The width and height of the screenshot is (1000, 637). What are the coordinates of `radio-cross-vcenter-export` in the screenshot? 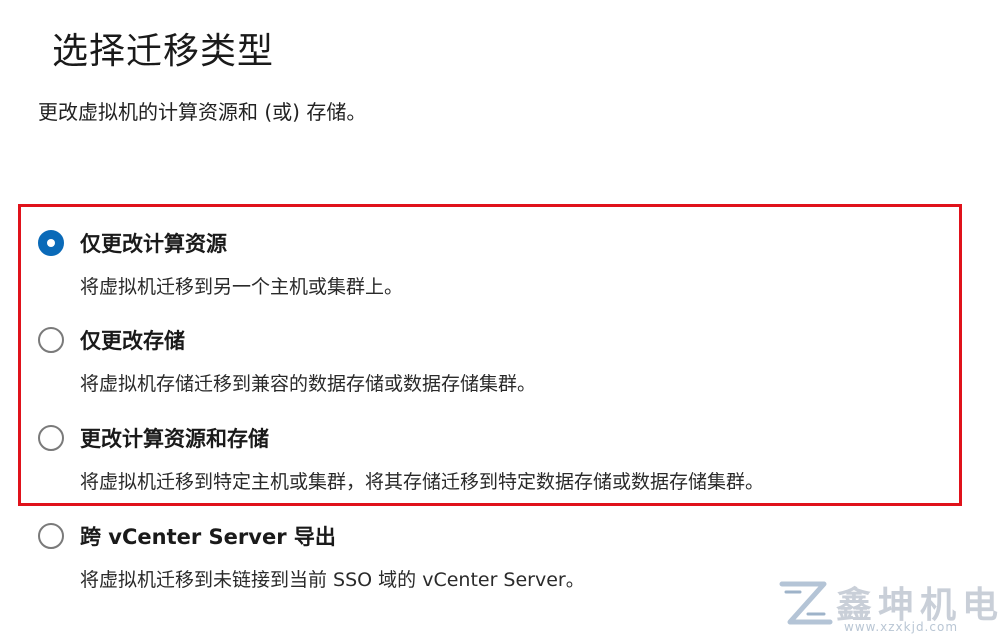 It's located at (51, 536).